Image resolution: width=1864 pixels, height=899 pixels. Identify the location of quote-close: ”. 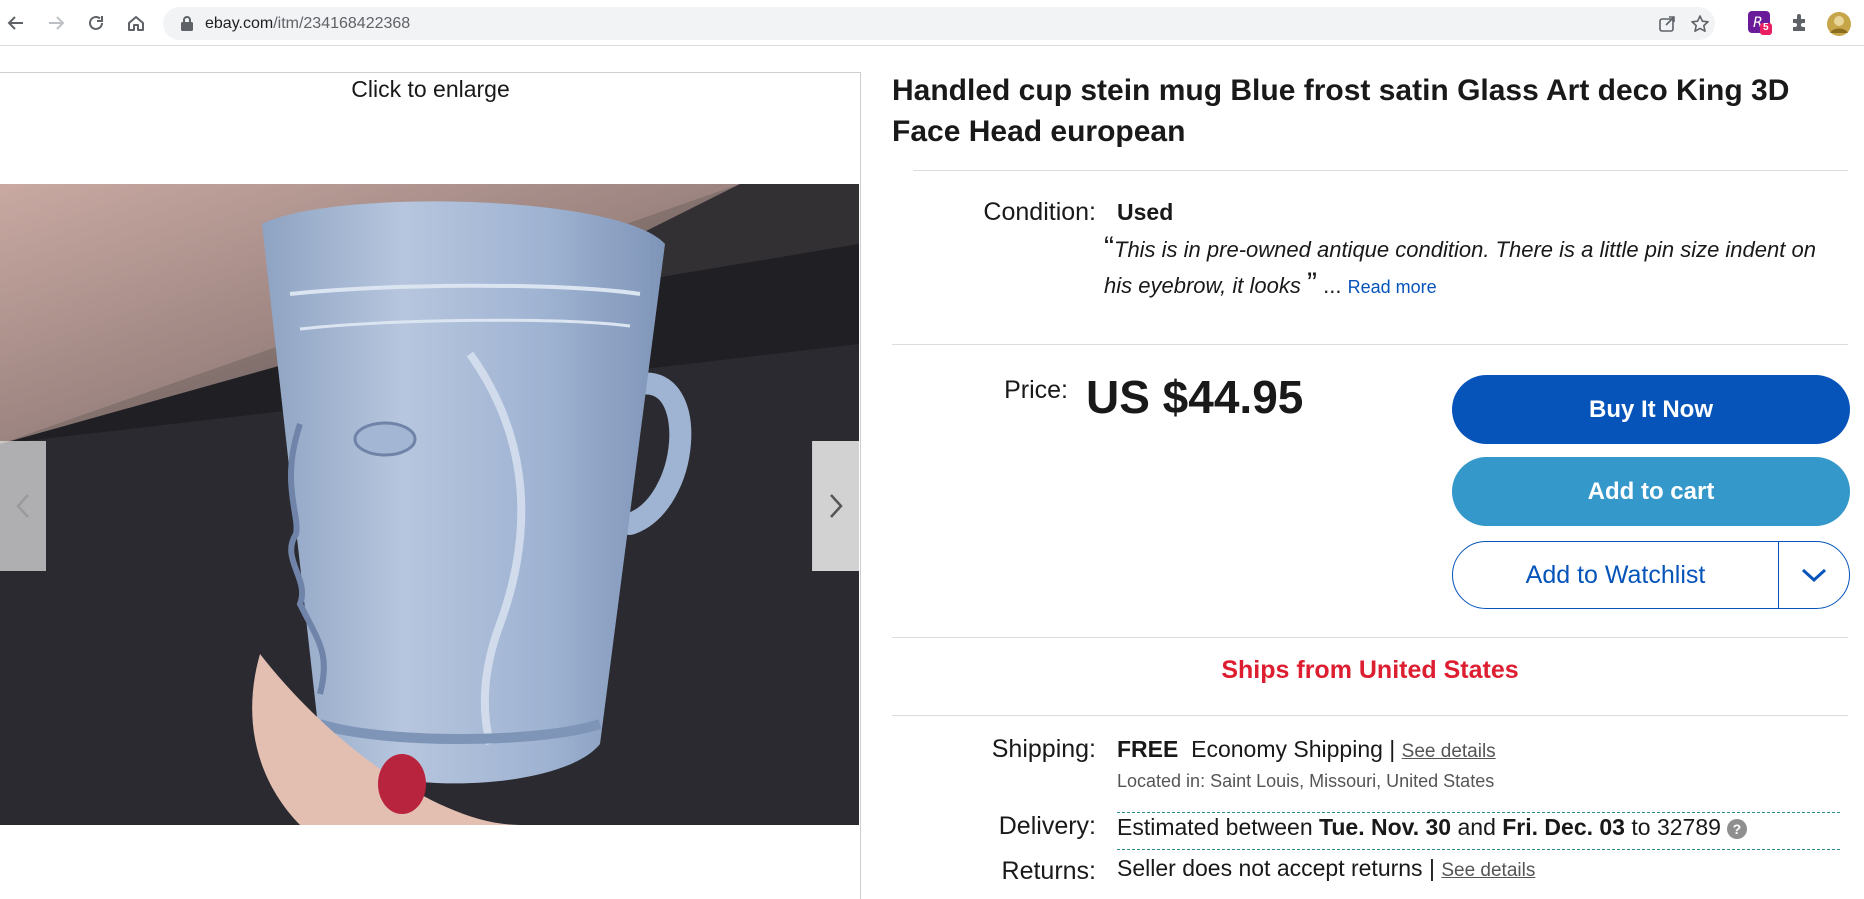
(1312, 283).